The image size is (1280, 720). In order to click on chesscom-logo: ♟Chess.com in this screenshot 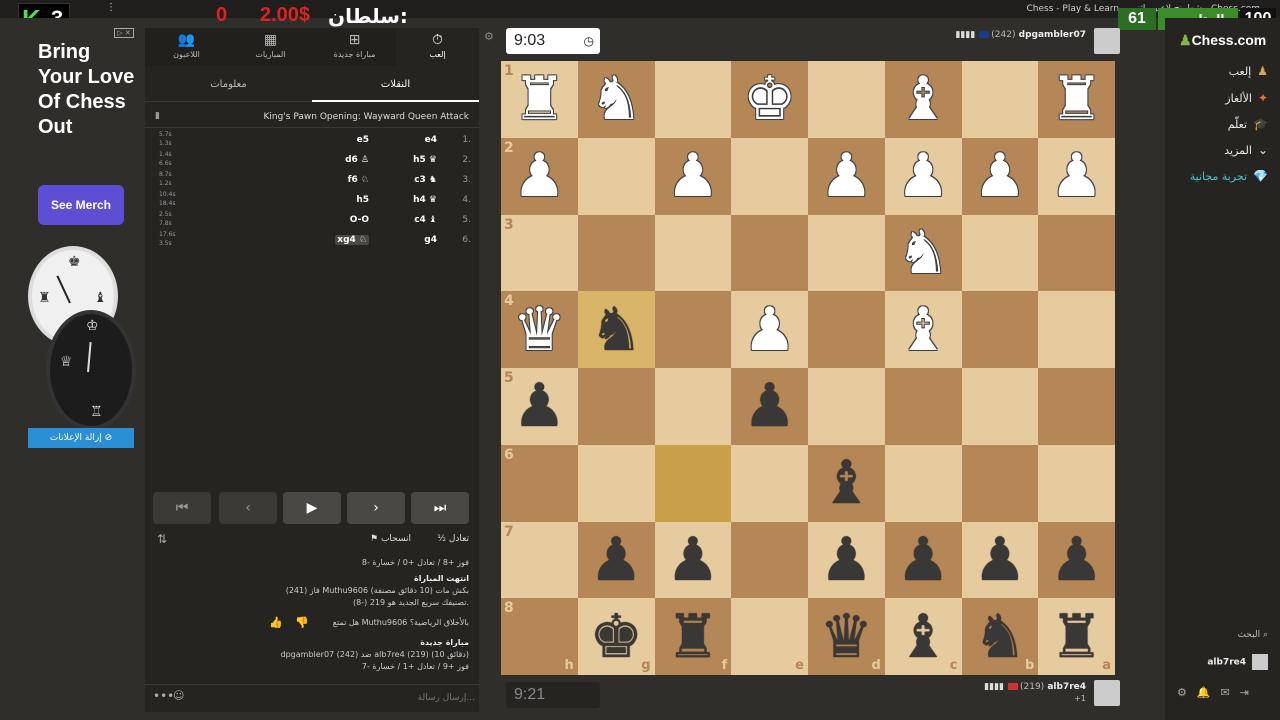, I will do `click(1222, 40)`.